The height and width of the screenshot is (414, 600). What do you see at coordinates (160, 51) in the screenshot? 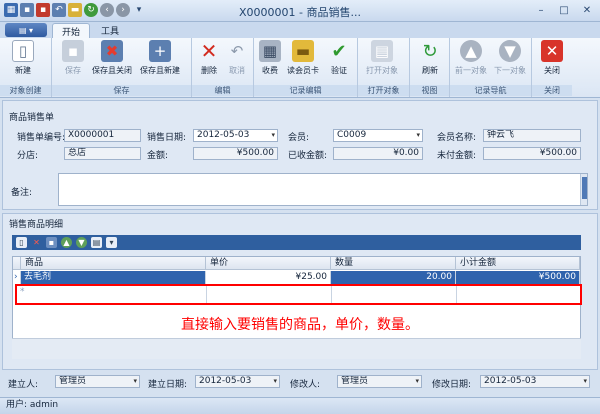
I see `save-new-disk-icon: +` at bounding box center [160, 51].